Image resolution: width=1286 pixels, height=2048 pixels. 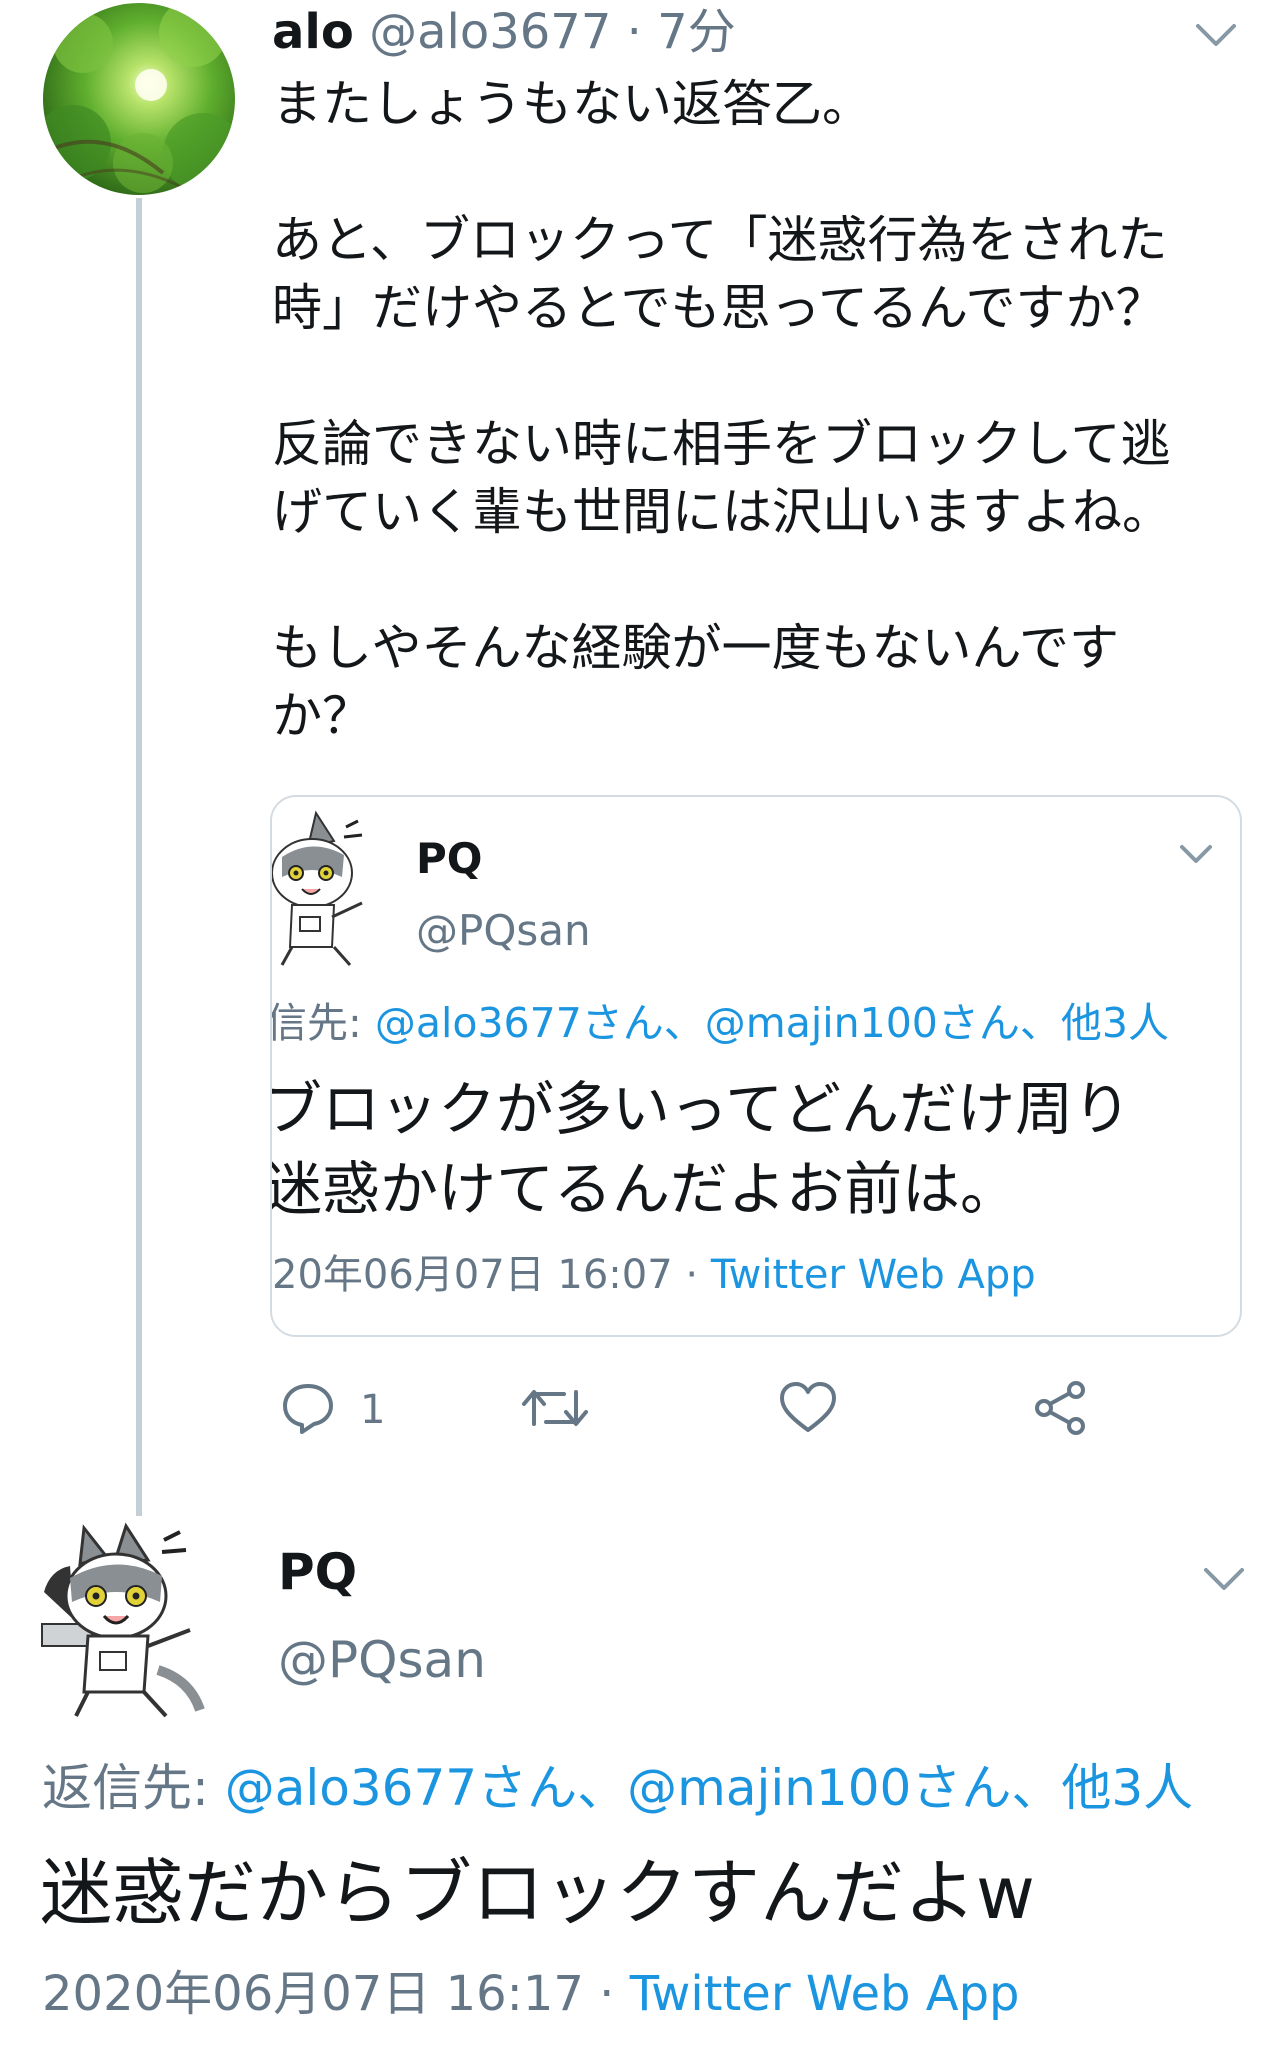 What do you see at coordinates (130, 1620) in the screenshot?
I see `avatar-pq` at bounding box center [130, 1620].